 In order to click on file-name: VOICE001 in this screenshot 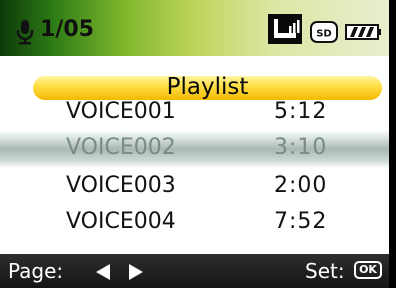, I will do `click(121, 111)`.